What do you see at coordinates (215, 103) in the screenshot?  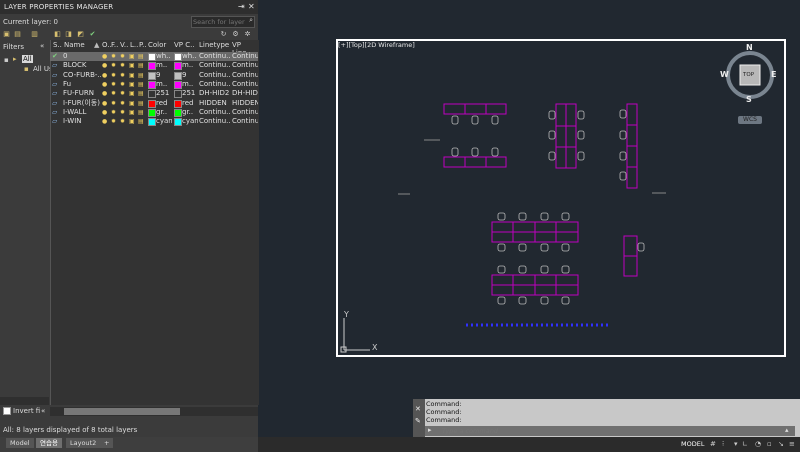 I see `layer-linetype: HIDDEN` at bounding box center [215, 103].